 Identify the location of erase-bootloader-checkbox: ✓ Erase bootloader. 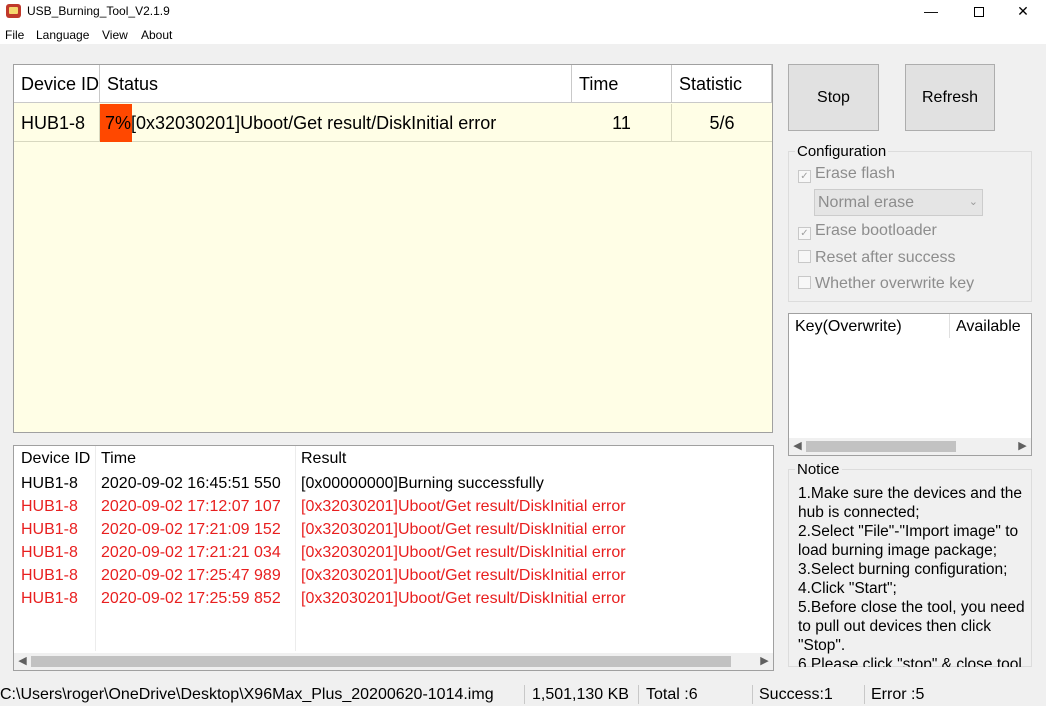
(867, 231).